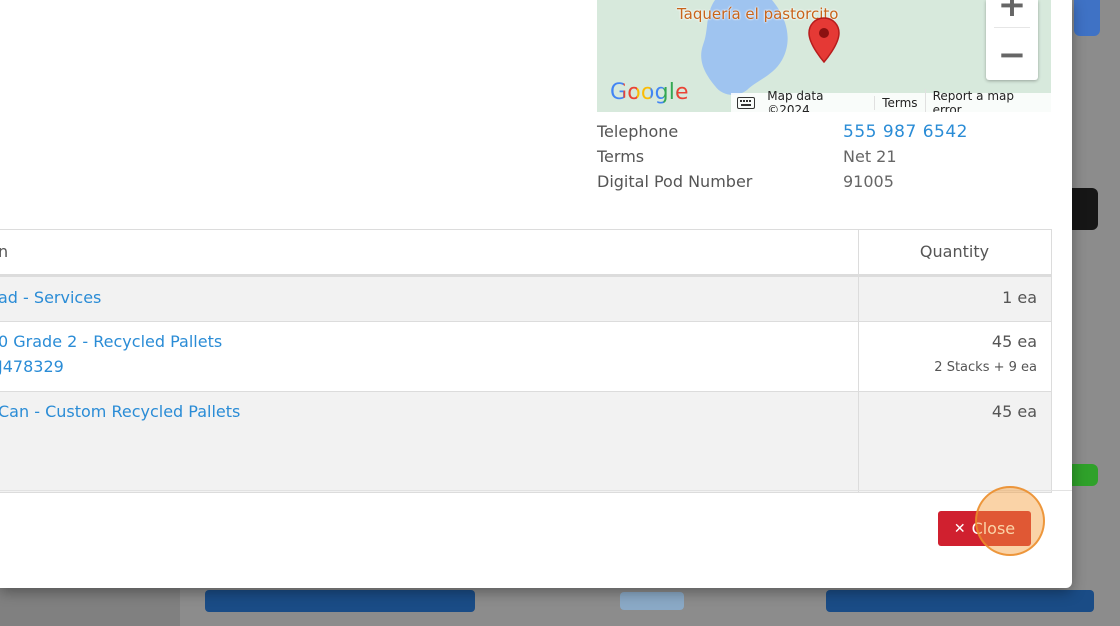 The height and width of the screenshot is (626, 1120). I want to click on info-label: Telephone, so click(638, 131).